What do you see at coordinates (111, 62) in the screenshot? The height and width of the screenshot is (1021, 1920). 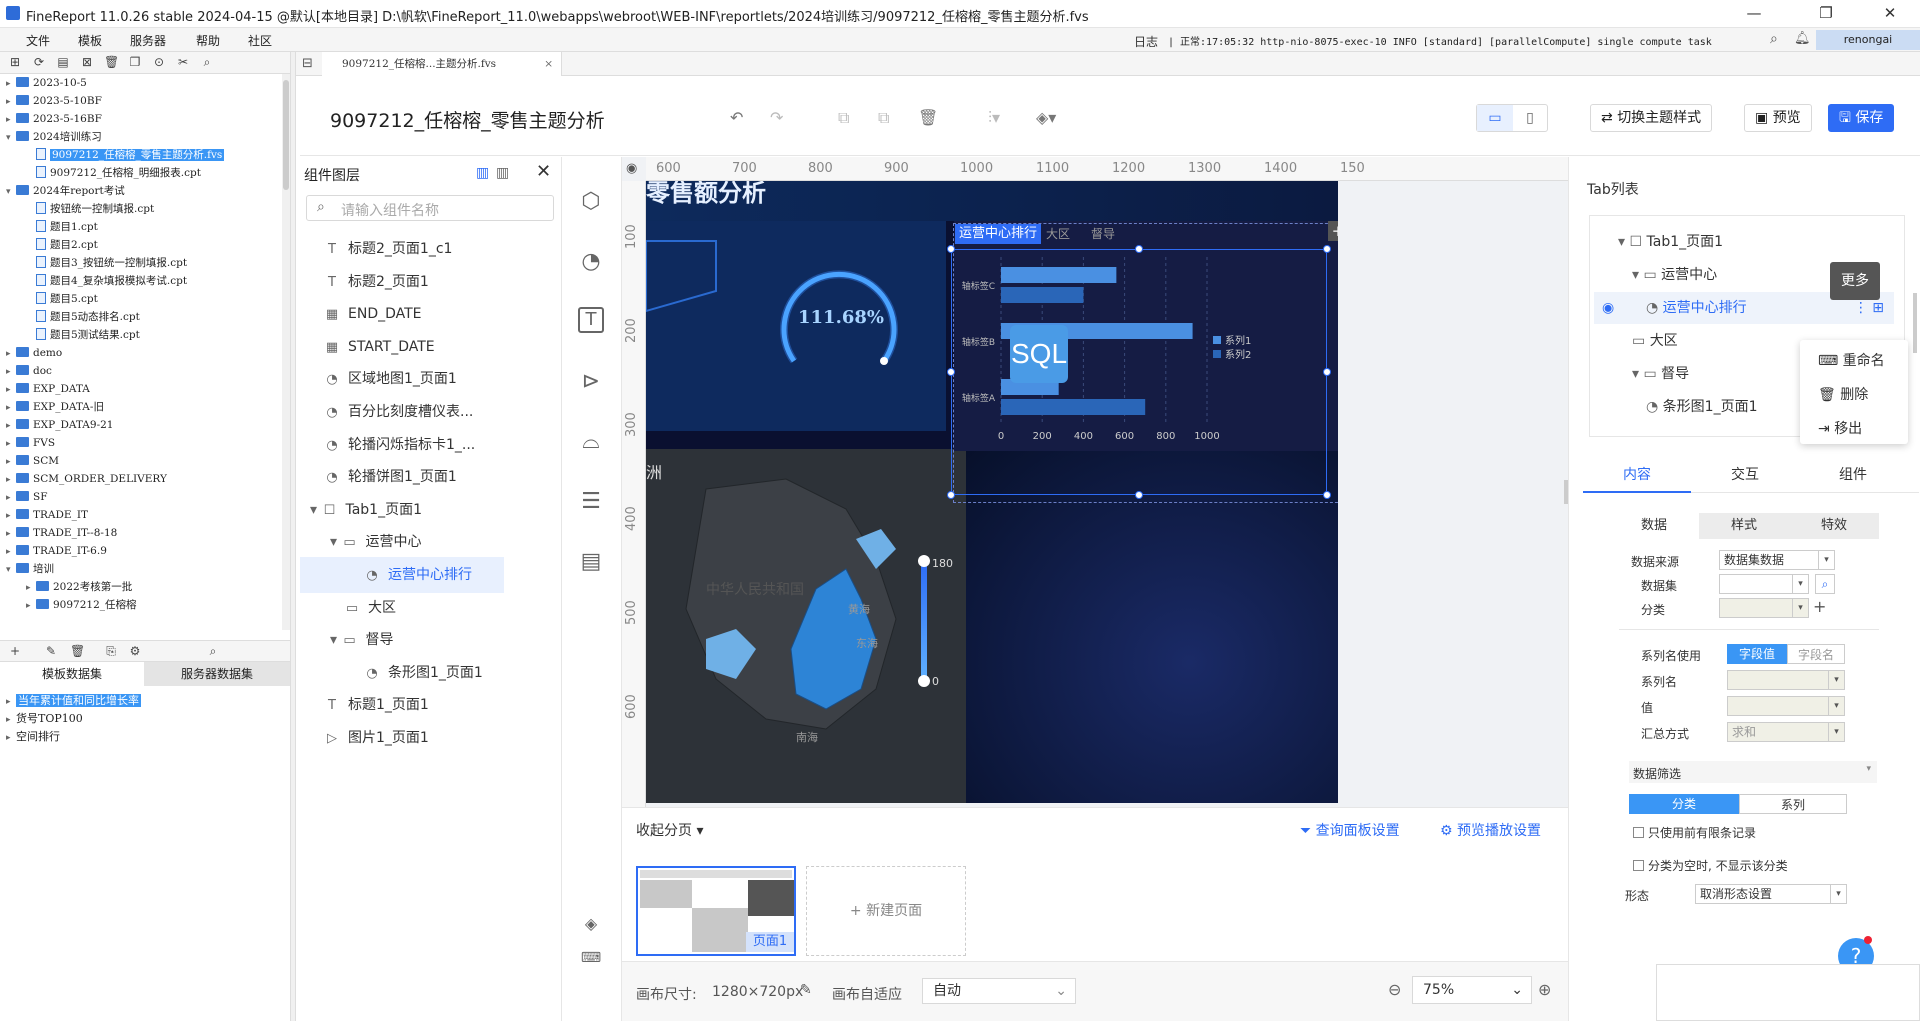 I see `delete-icon: 🗑︎` at bounding box center [111, 62].